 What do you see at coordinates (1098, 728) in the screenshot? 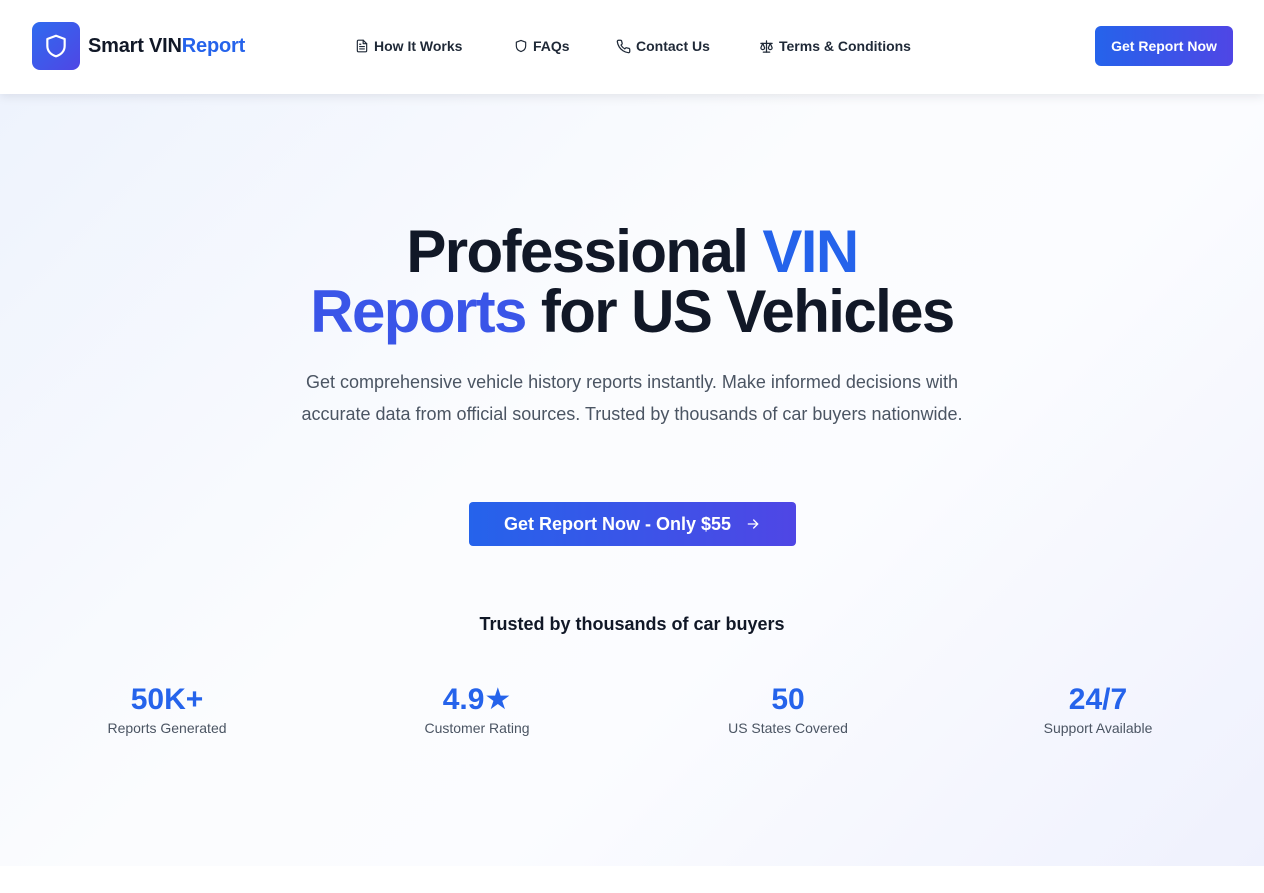
I see `stat-label: Support Available` at bounding box center [1098, 728].